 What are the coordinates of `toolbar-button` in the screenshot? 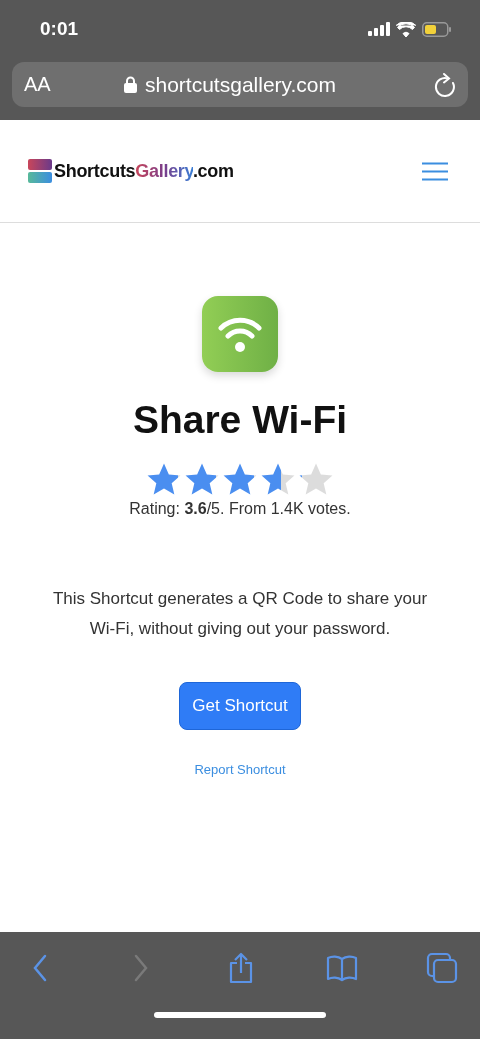 It's located at (442, 968).